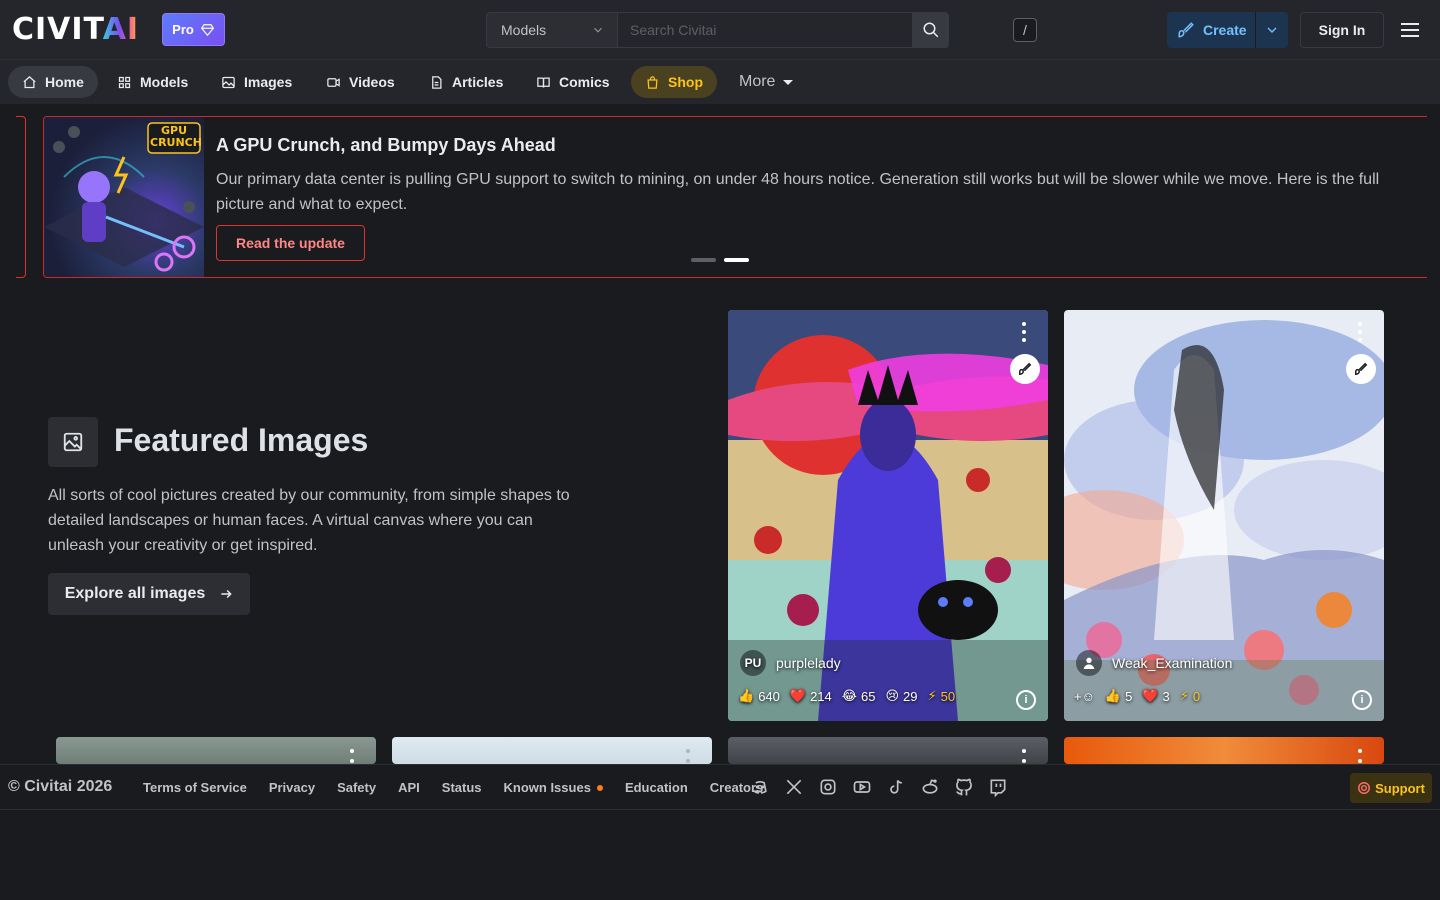 The image size is (1440, 900). What do you see at coordinates (910, 696) in the screenshot?
I see `cry-count: 29` at bounding box center [910, 696].